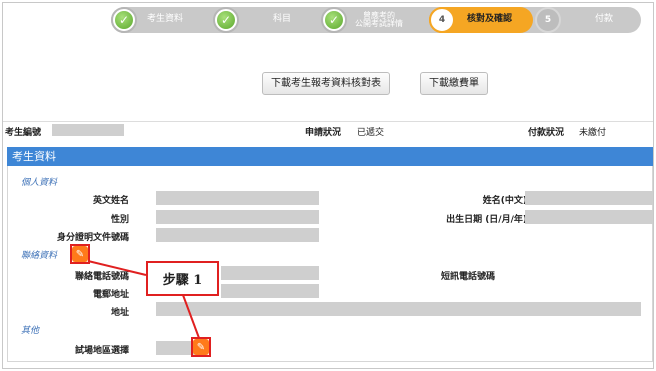 This screenshot has width=656, height=371. I want to click on step-callout: 步驟 1, so click(182, 278).